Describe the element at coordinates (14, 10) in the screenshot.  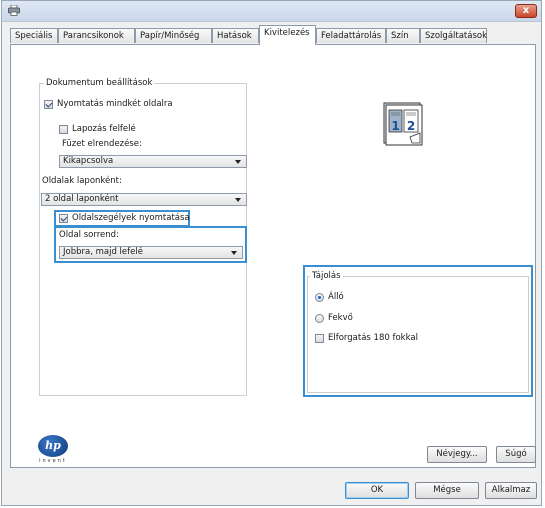
I see `printer-icon` at that location.